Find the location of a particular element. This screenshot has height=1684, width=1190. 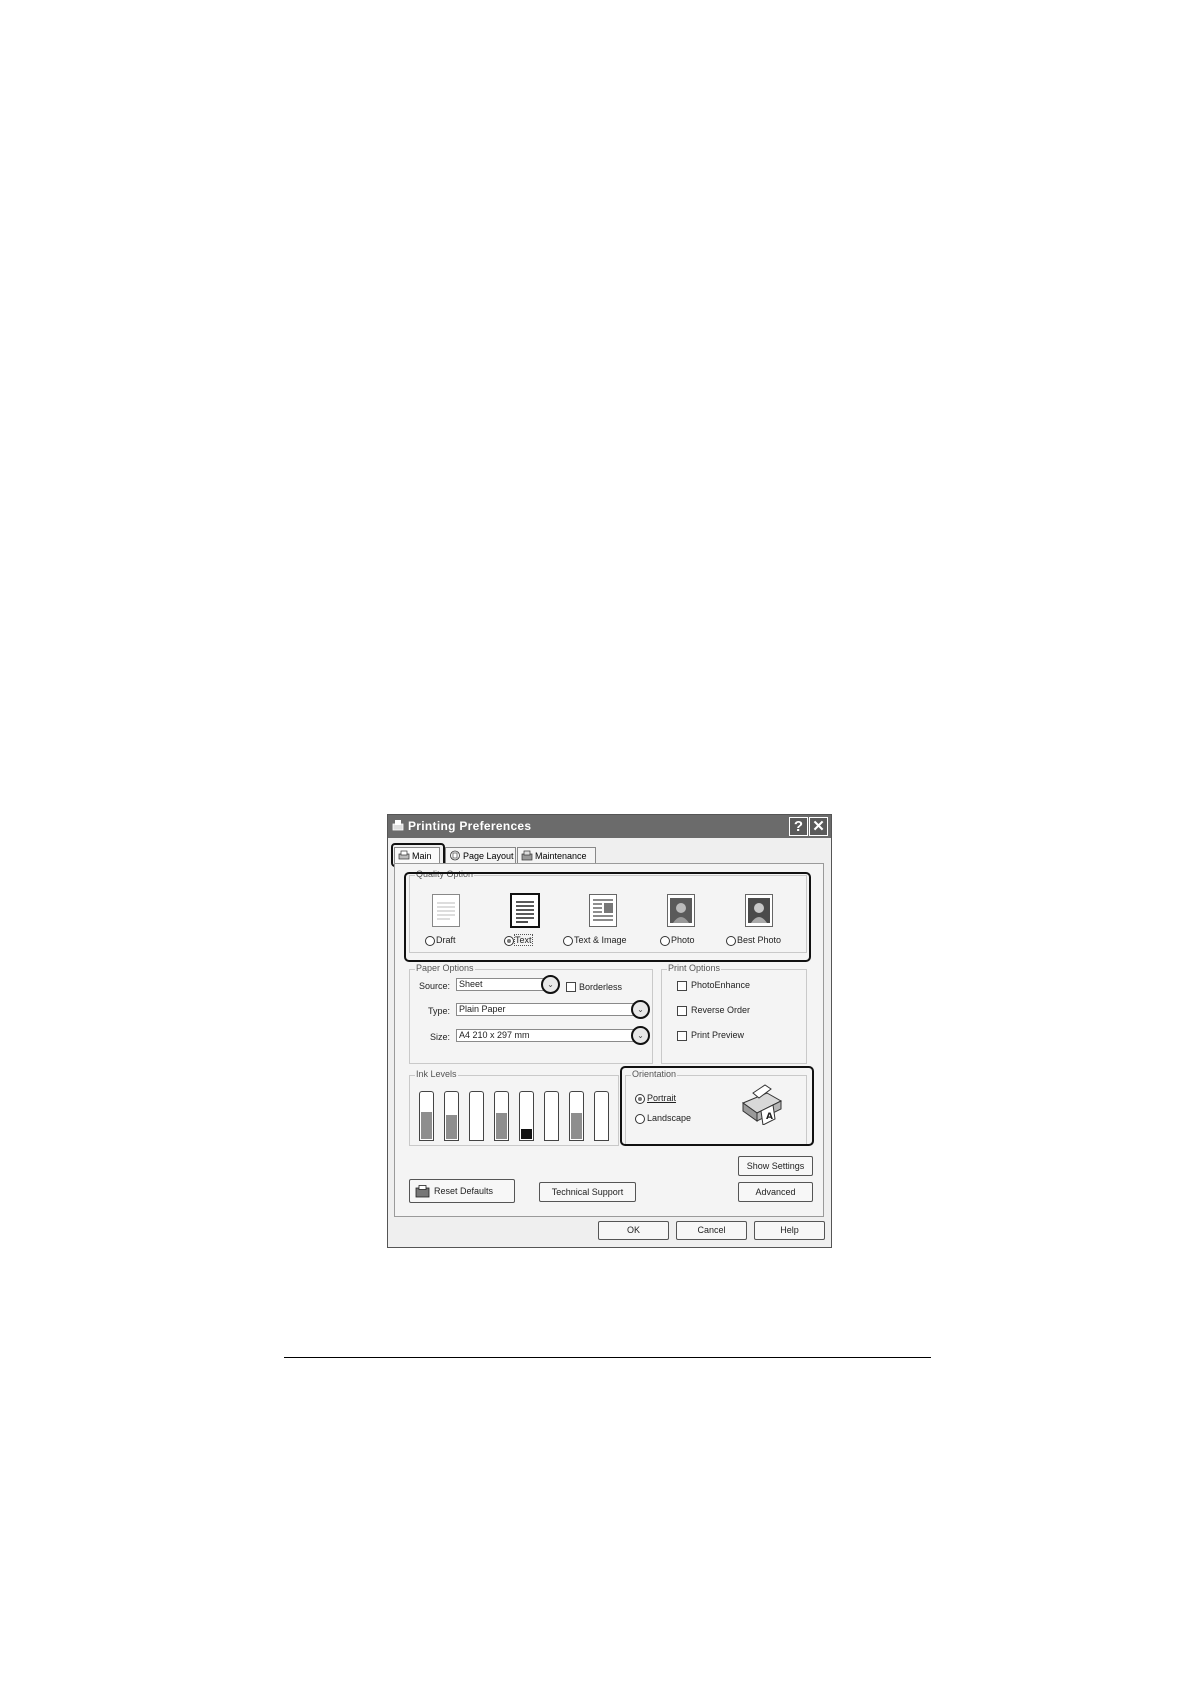

show-settings-label: Show Settings is located at coordinates (775, 1166).